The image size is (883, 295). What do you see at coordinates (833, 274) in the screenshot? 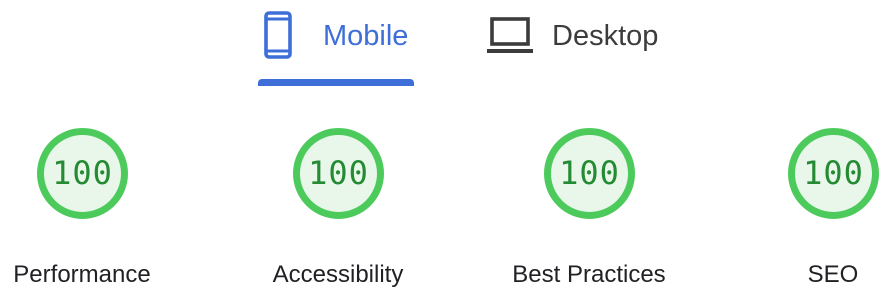
I see `score-label: SEO` at bounding box center [833, 274].